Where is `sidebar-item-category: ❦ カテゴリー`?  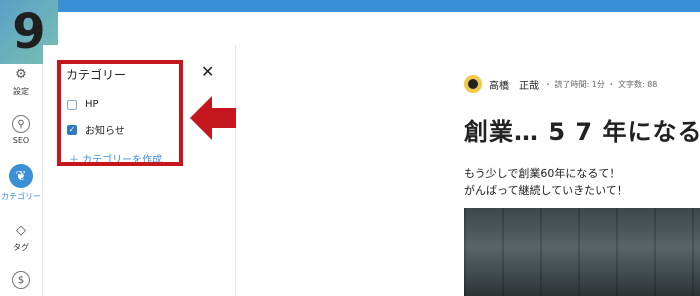 sidebar-item-category: ❦ カテゴリー is located at coordinates (21, 183).